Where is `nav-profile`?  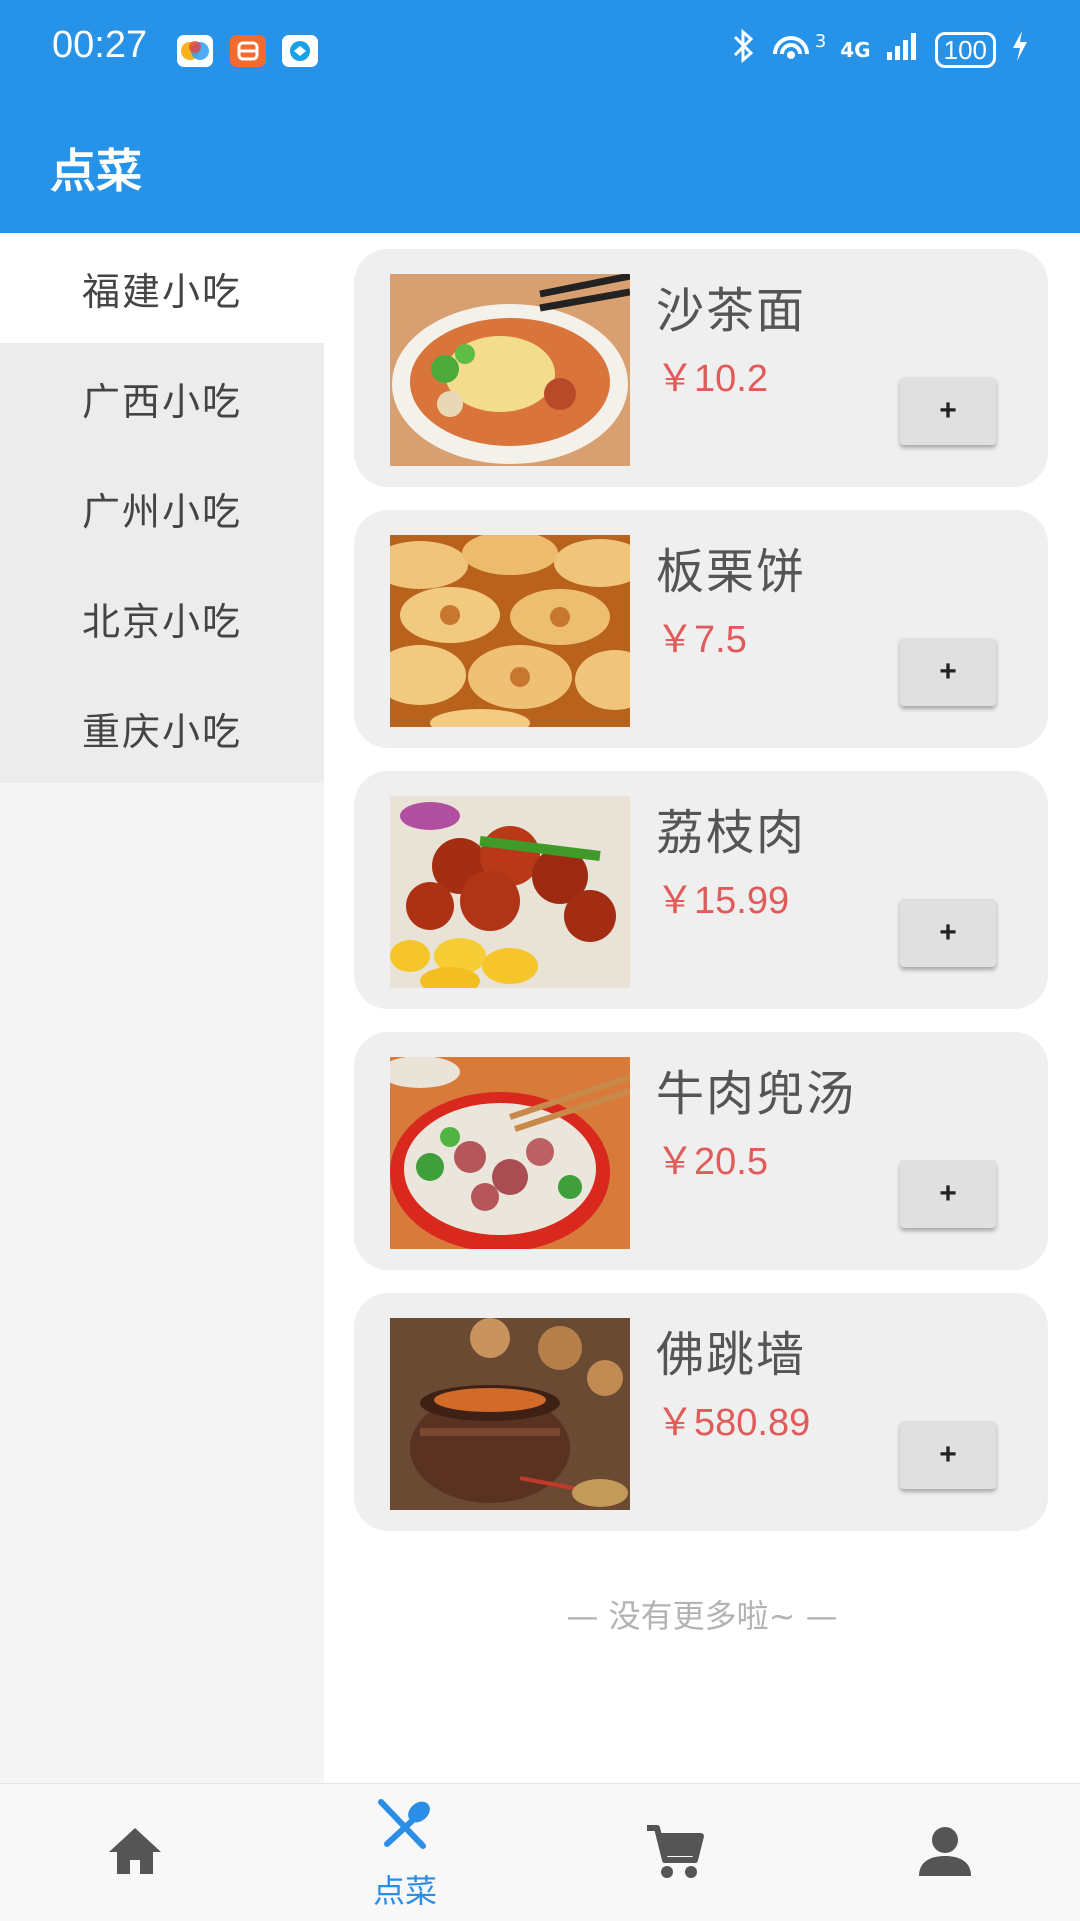
nav-profile is located at coordinates (945, 1852).